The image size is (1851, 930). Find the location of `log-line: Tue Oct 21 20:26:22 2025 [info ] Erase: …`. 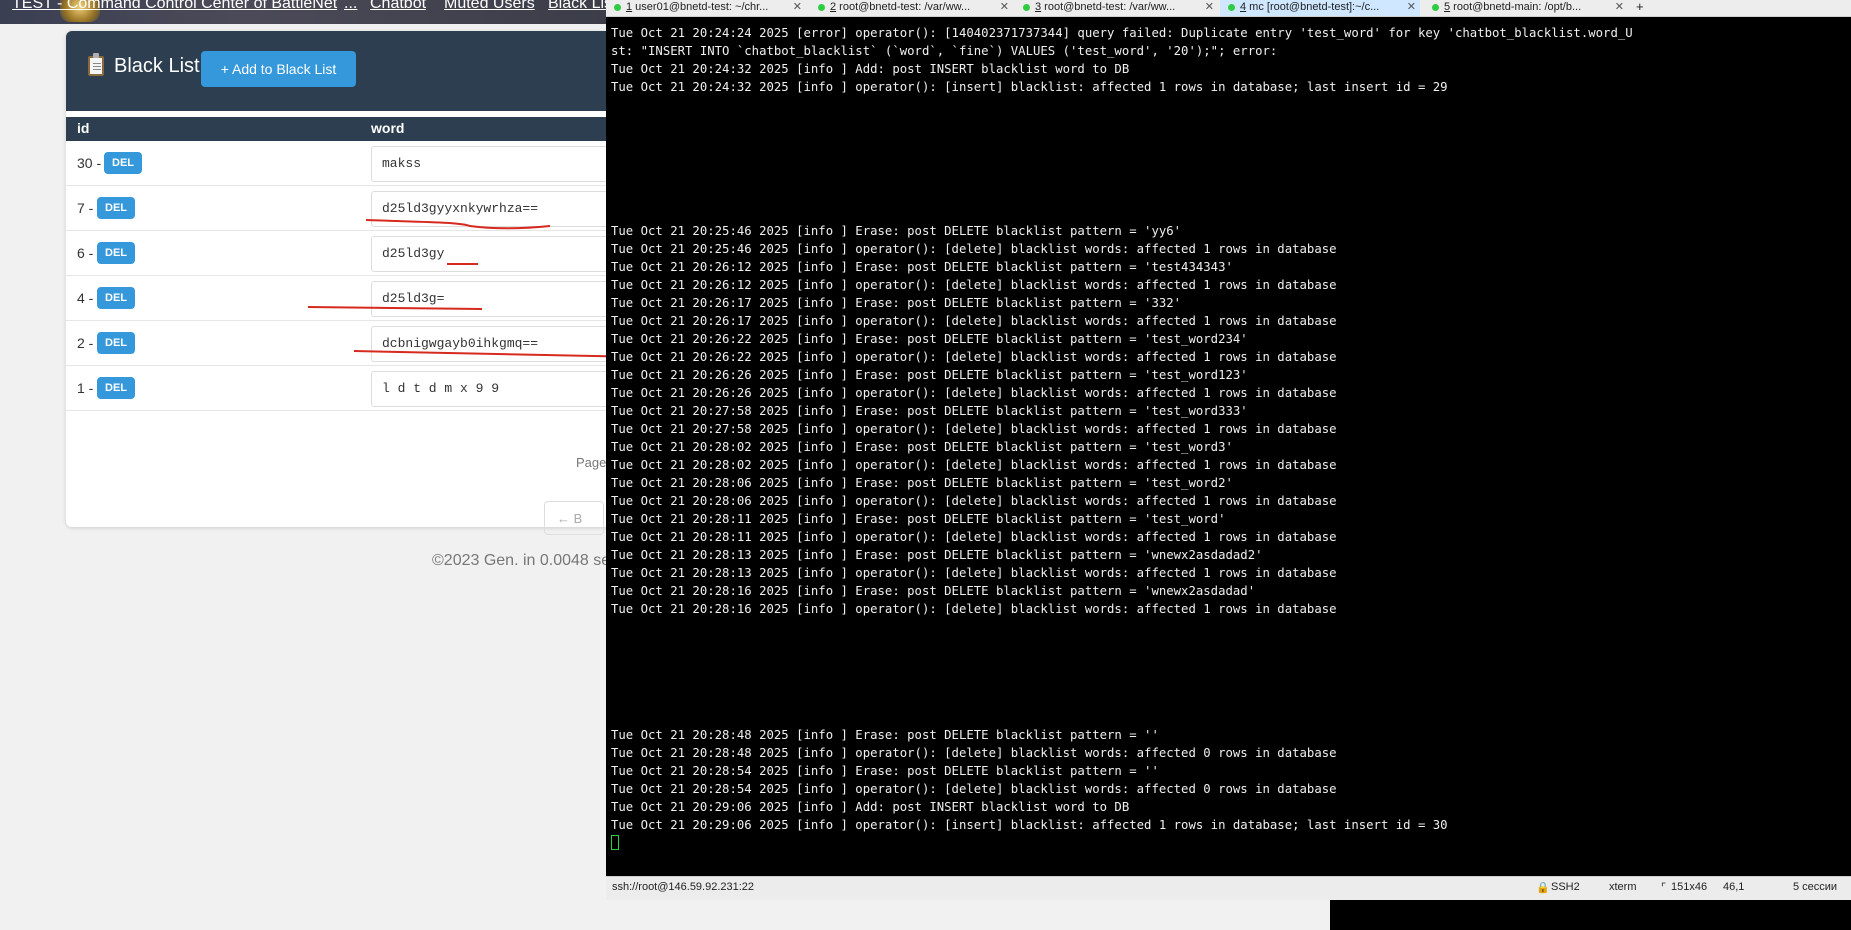

log-line: Tue Oct 21 20:26:22 2025 [info ] Erase: … is located at coordinates (929, 339).